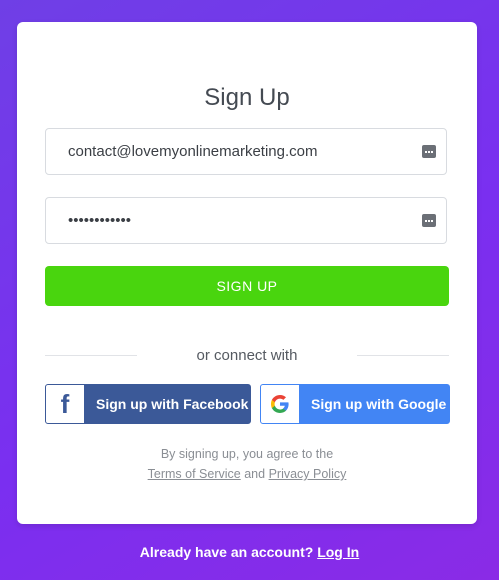 The width and height of the screenshot is (499, 580). I want to click on login-link: Log In, so click(338, 552).